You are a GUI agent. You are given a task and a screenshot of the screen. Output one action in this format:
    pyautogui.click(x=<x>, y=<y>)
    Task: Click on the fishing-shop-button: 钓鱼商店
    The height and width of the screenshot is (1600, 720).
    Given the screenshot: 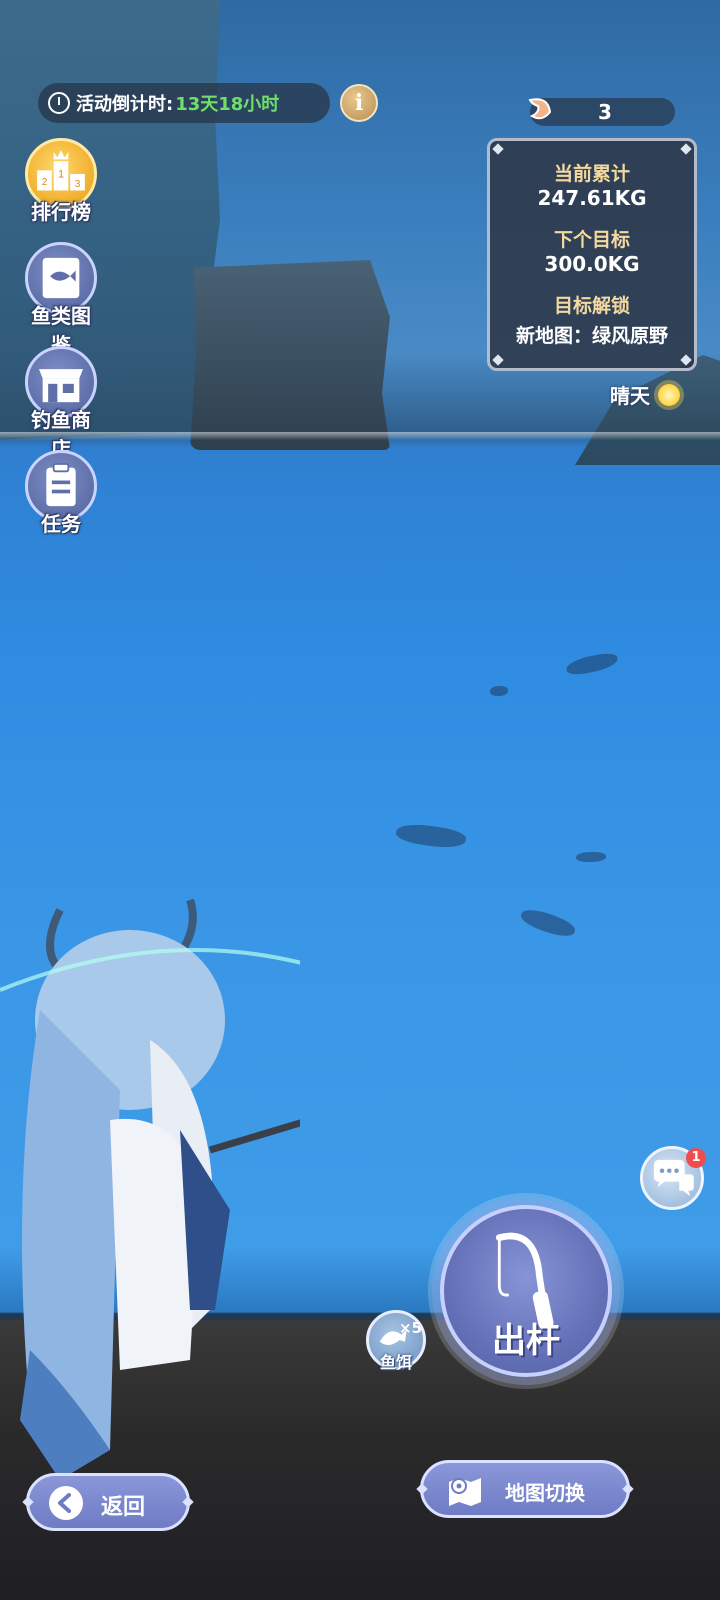 What is the action you would take?
    pyautogui.click(x=61, y=404)
    